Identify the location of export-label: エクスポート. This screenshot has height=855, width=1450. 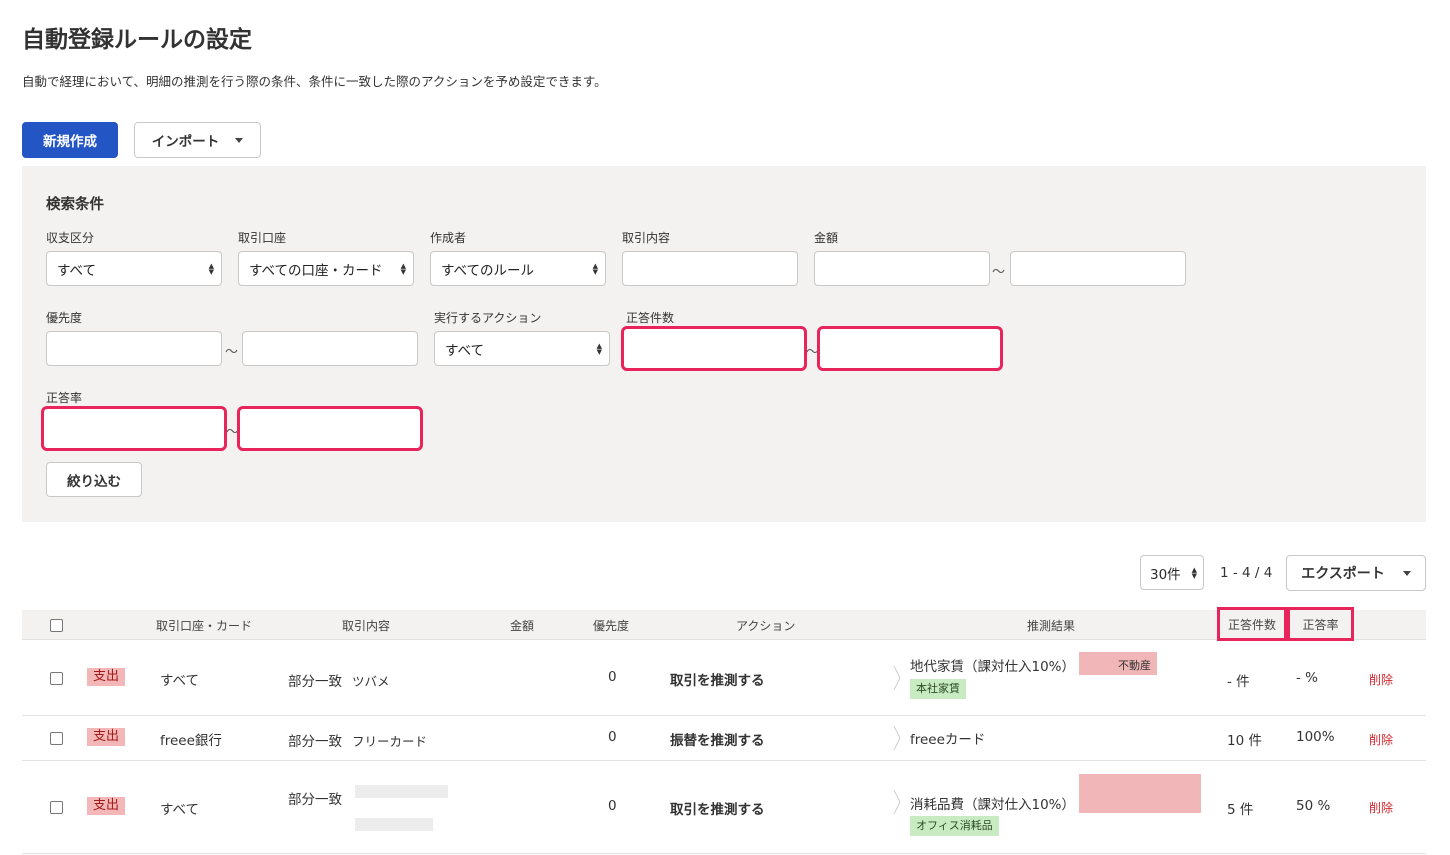
(1343, 574).